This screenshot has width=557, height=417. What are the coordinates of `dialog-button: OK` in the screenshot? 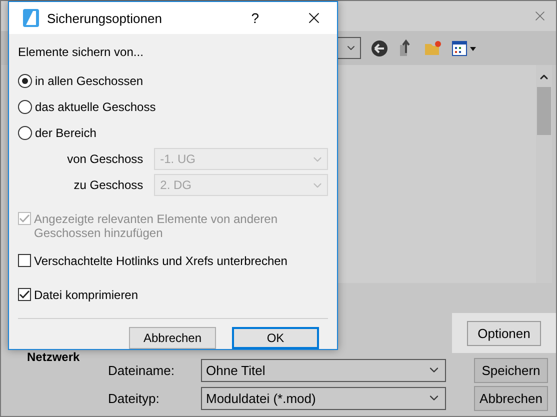 It's located at (275, 338).